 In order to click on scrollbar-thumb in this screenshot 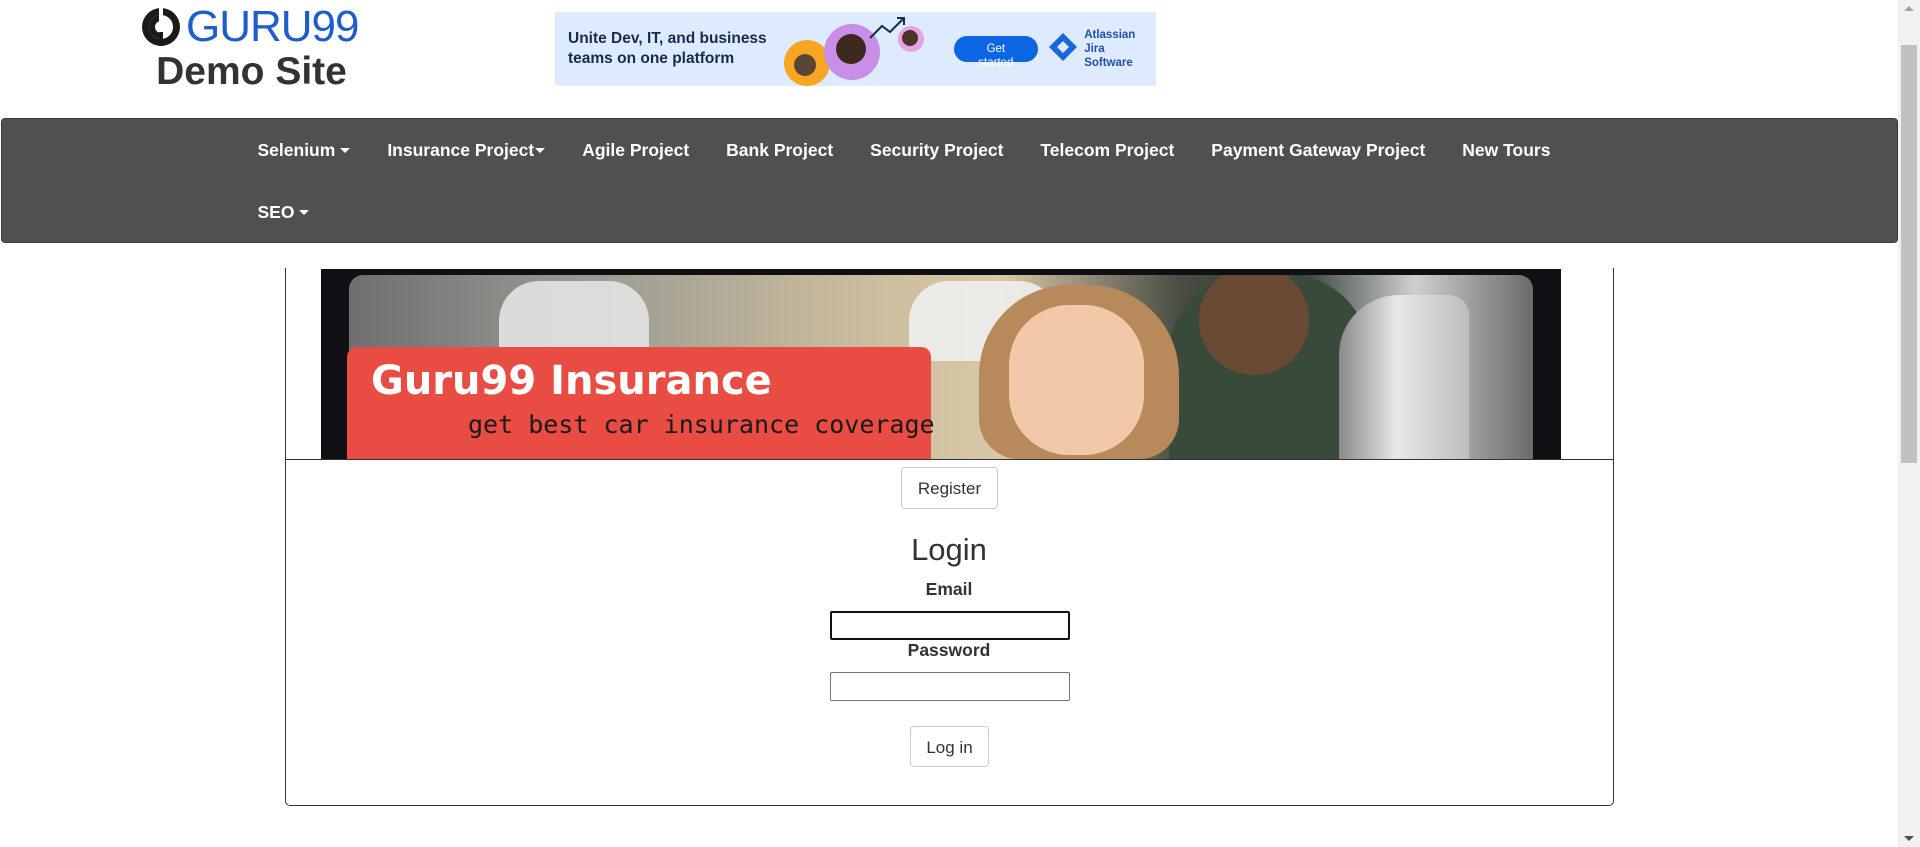, I will do `click(1909, 254)`.